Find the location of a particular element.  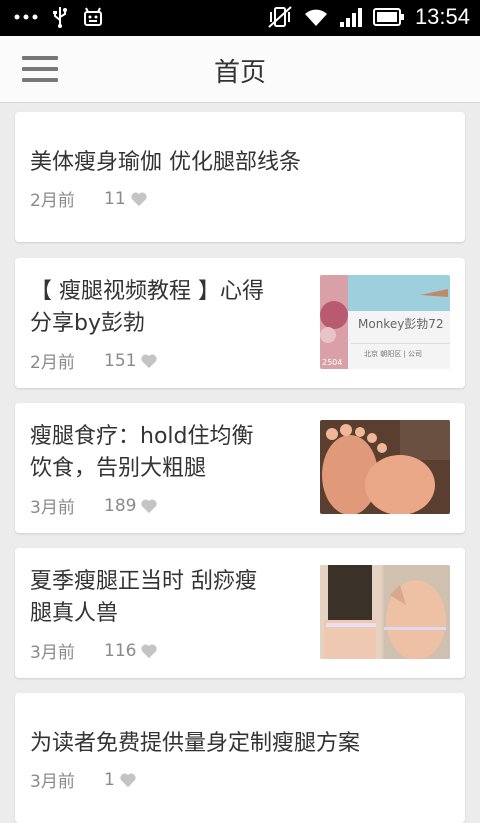

article-thumbnail: Monkey彭勃72 北京 朝阳区 | 公司 2504 is located at coordinates (385, 322).